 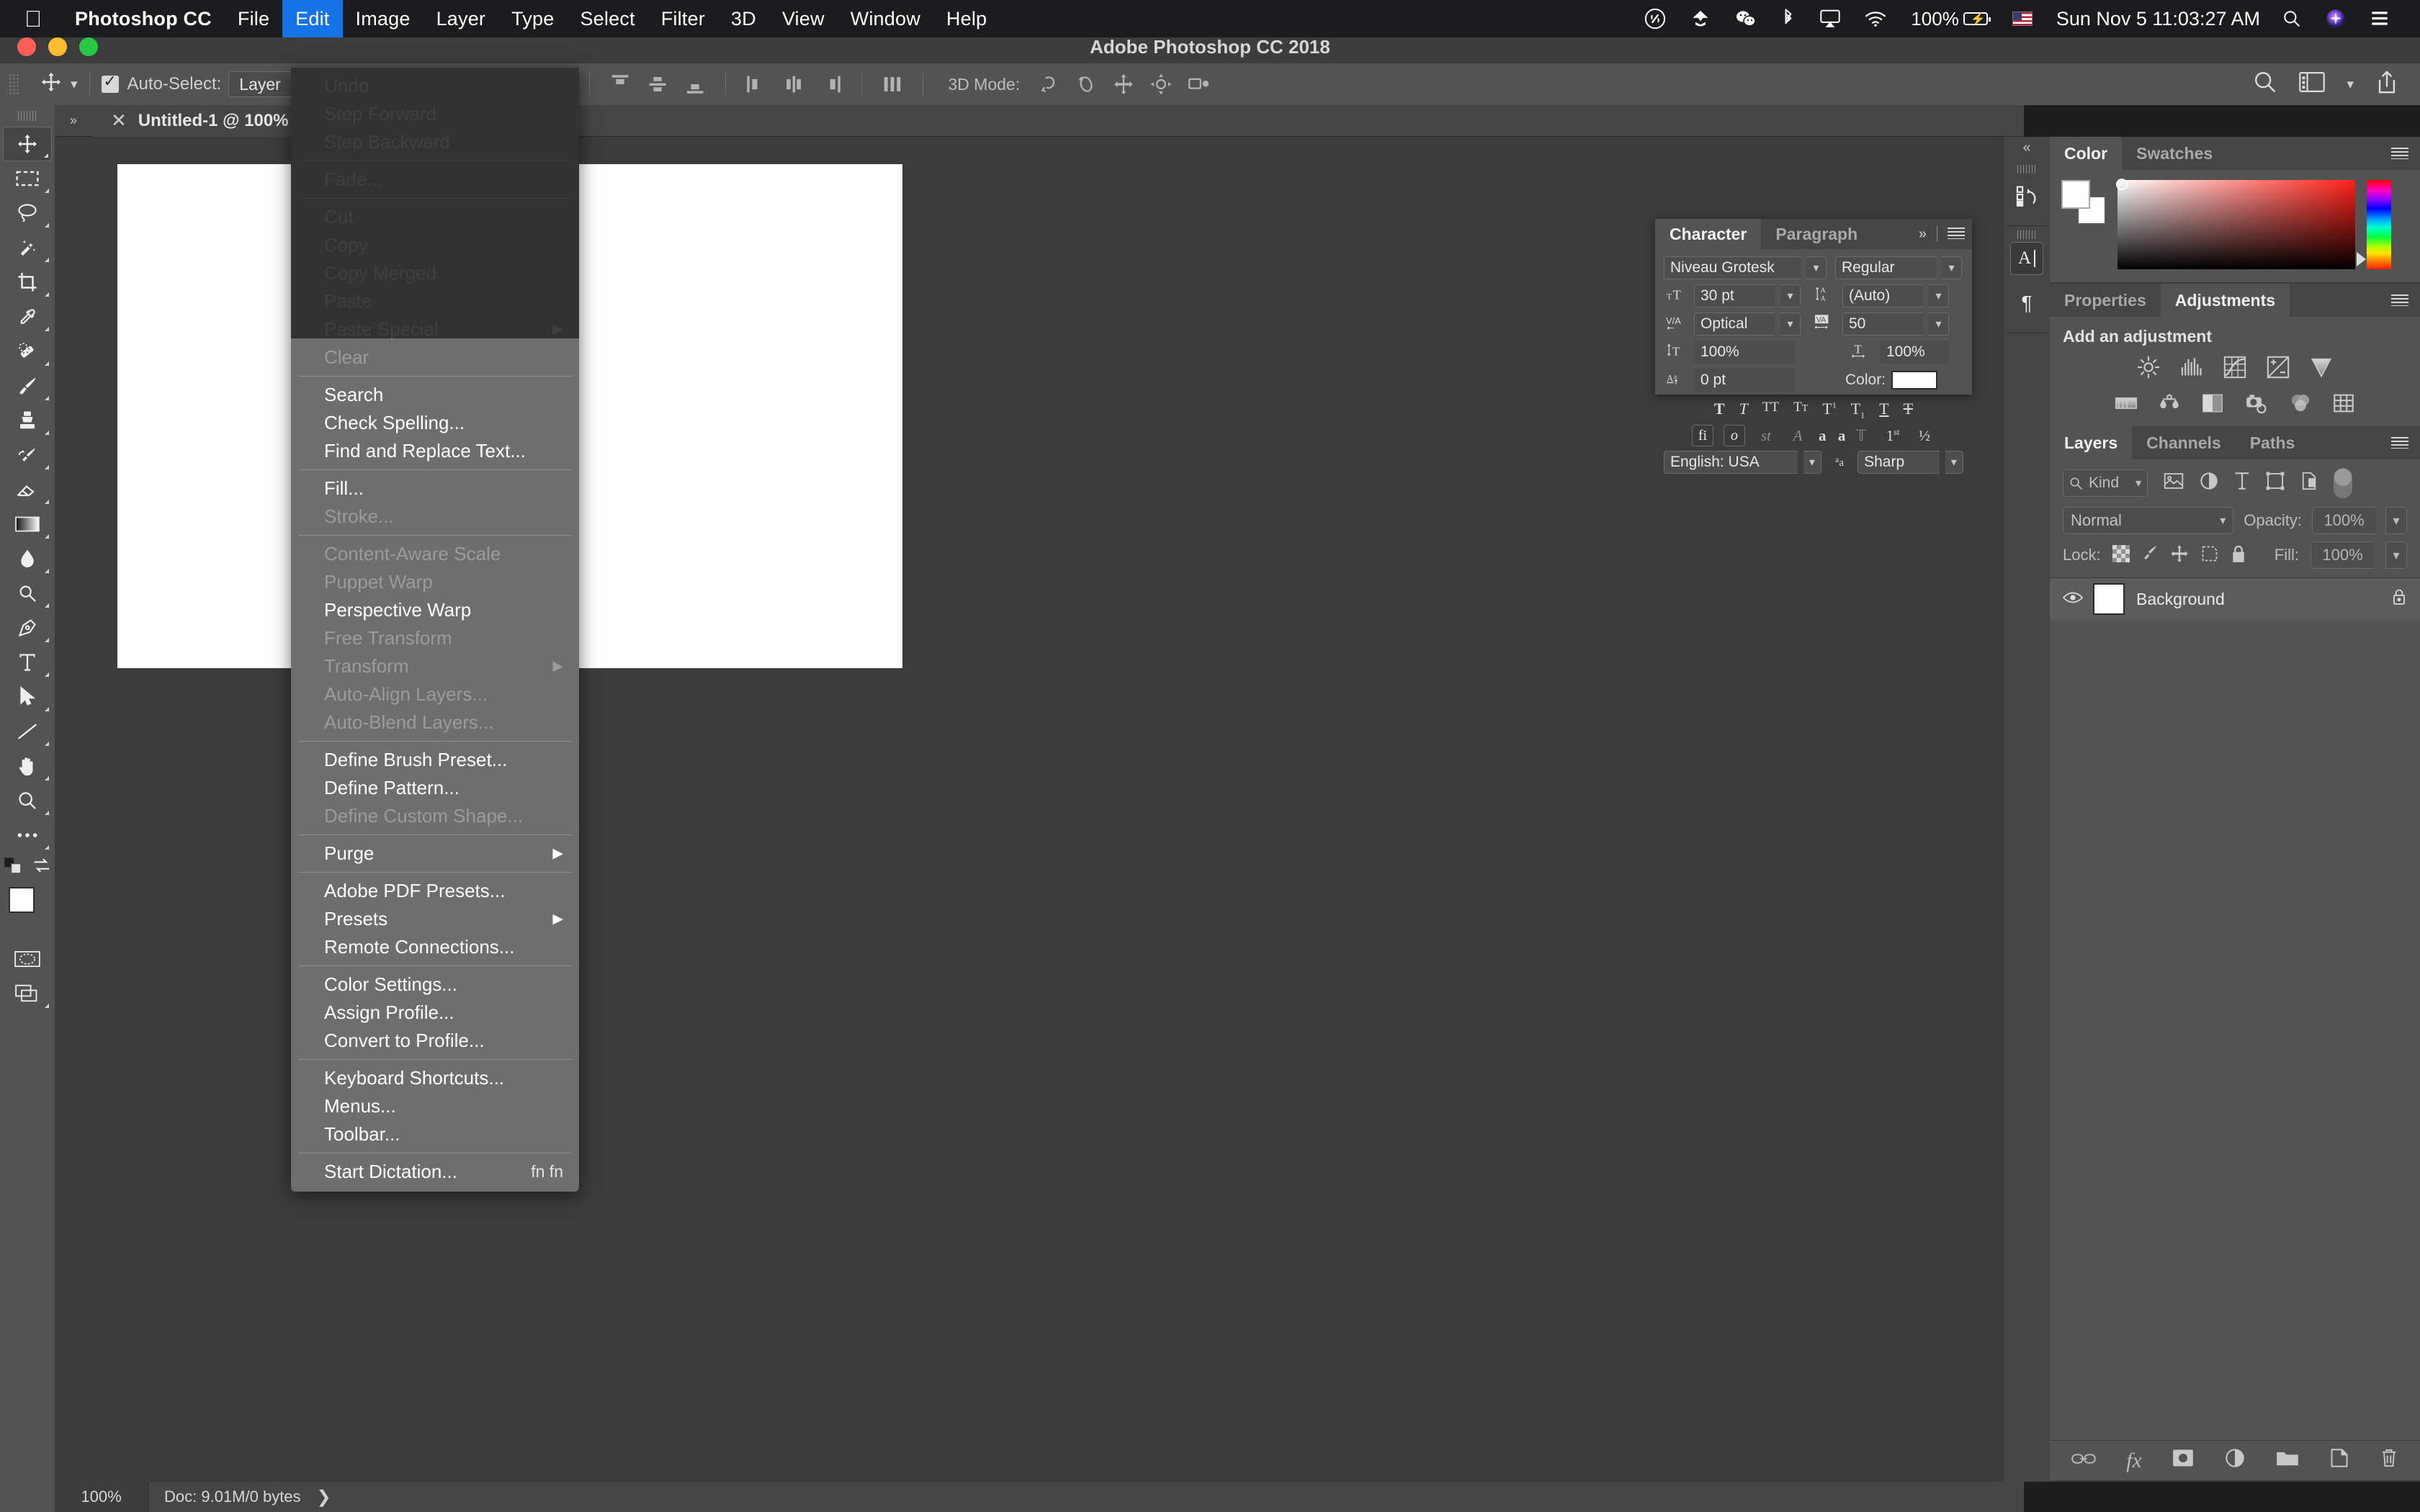 What do you see at coordinates (22, 900) in the screenshot?
I see `foreground-color-swatch` at bounding box center [22, 900].